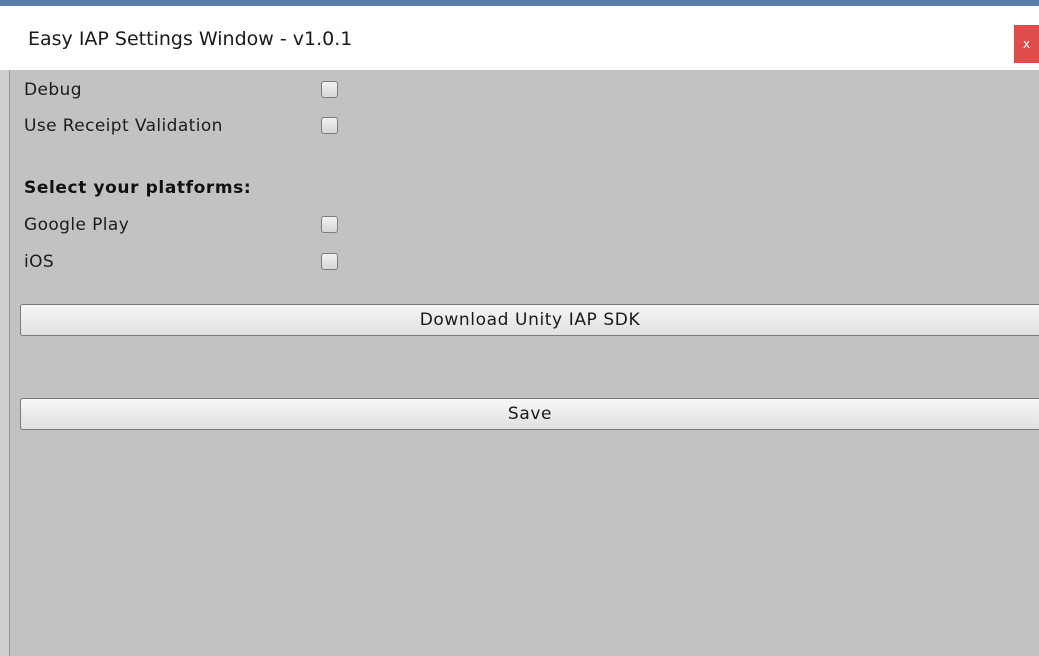 This screenshot has width=1039, height=656. What do you see at coordinates (519, 38) in the screenshot?
I see `title-bar: Easy IAP Settings Window - v1.0.1 x` at bounding box center [519, 38].